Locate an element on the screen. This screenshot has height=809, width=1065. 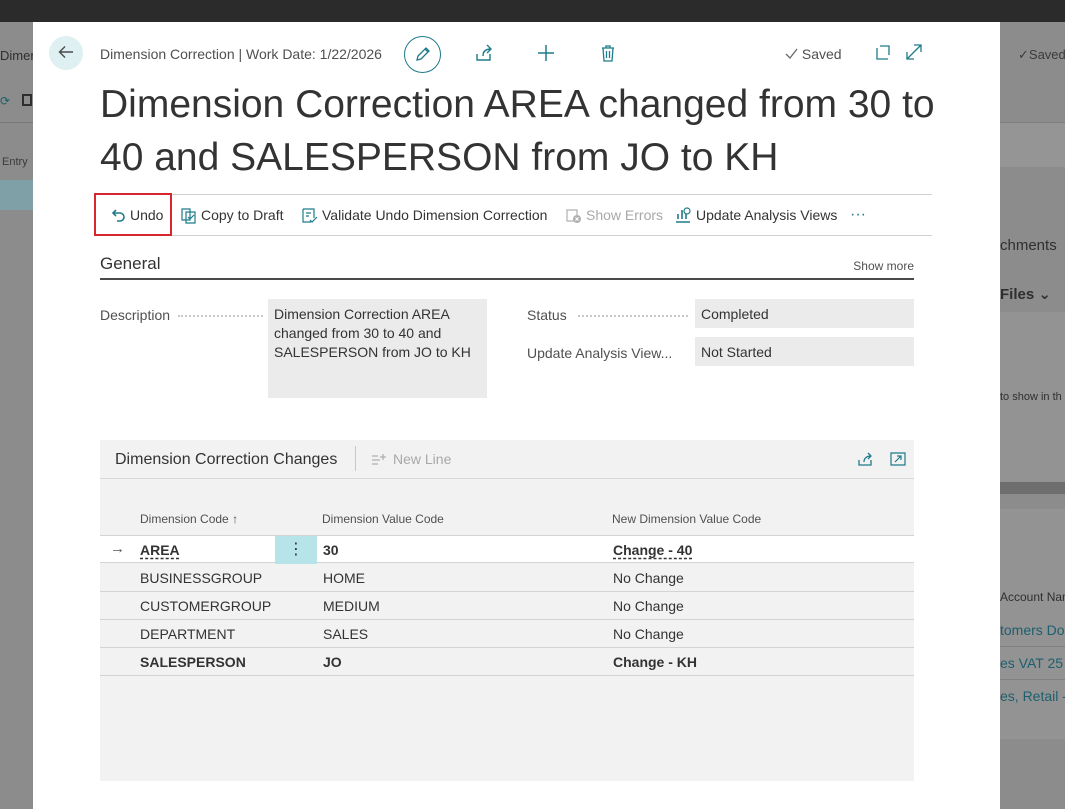
table-row: CUSTOMERGROUP MEDIUM No Change is located at coordinates (507, 606).